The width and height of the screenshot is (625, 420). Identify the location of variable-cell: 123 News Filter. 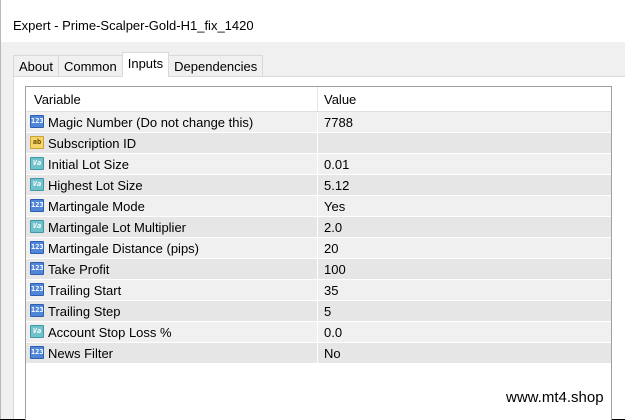
(171, 353).